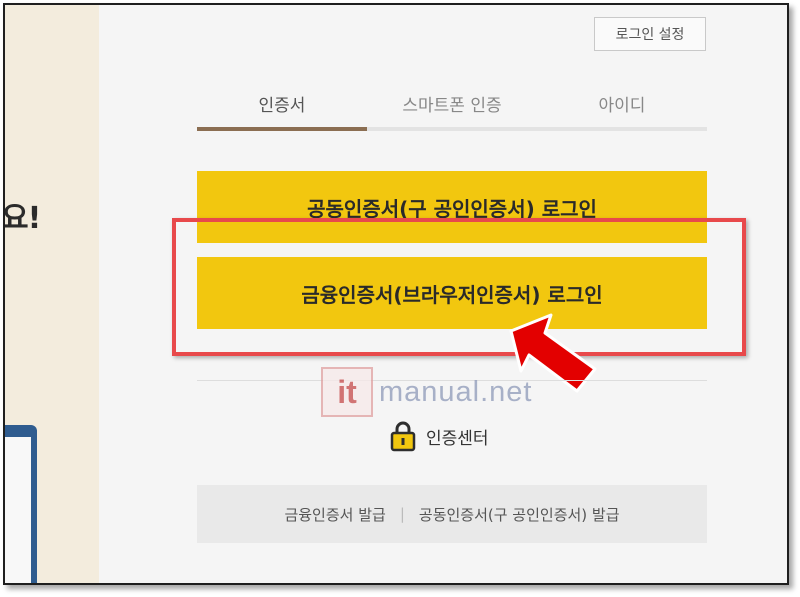 The height and width of the screenshot is (597, 800). I want to click on banner-partial-text: 요!, so click(23, 218).